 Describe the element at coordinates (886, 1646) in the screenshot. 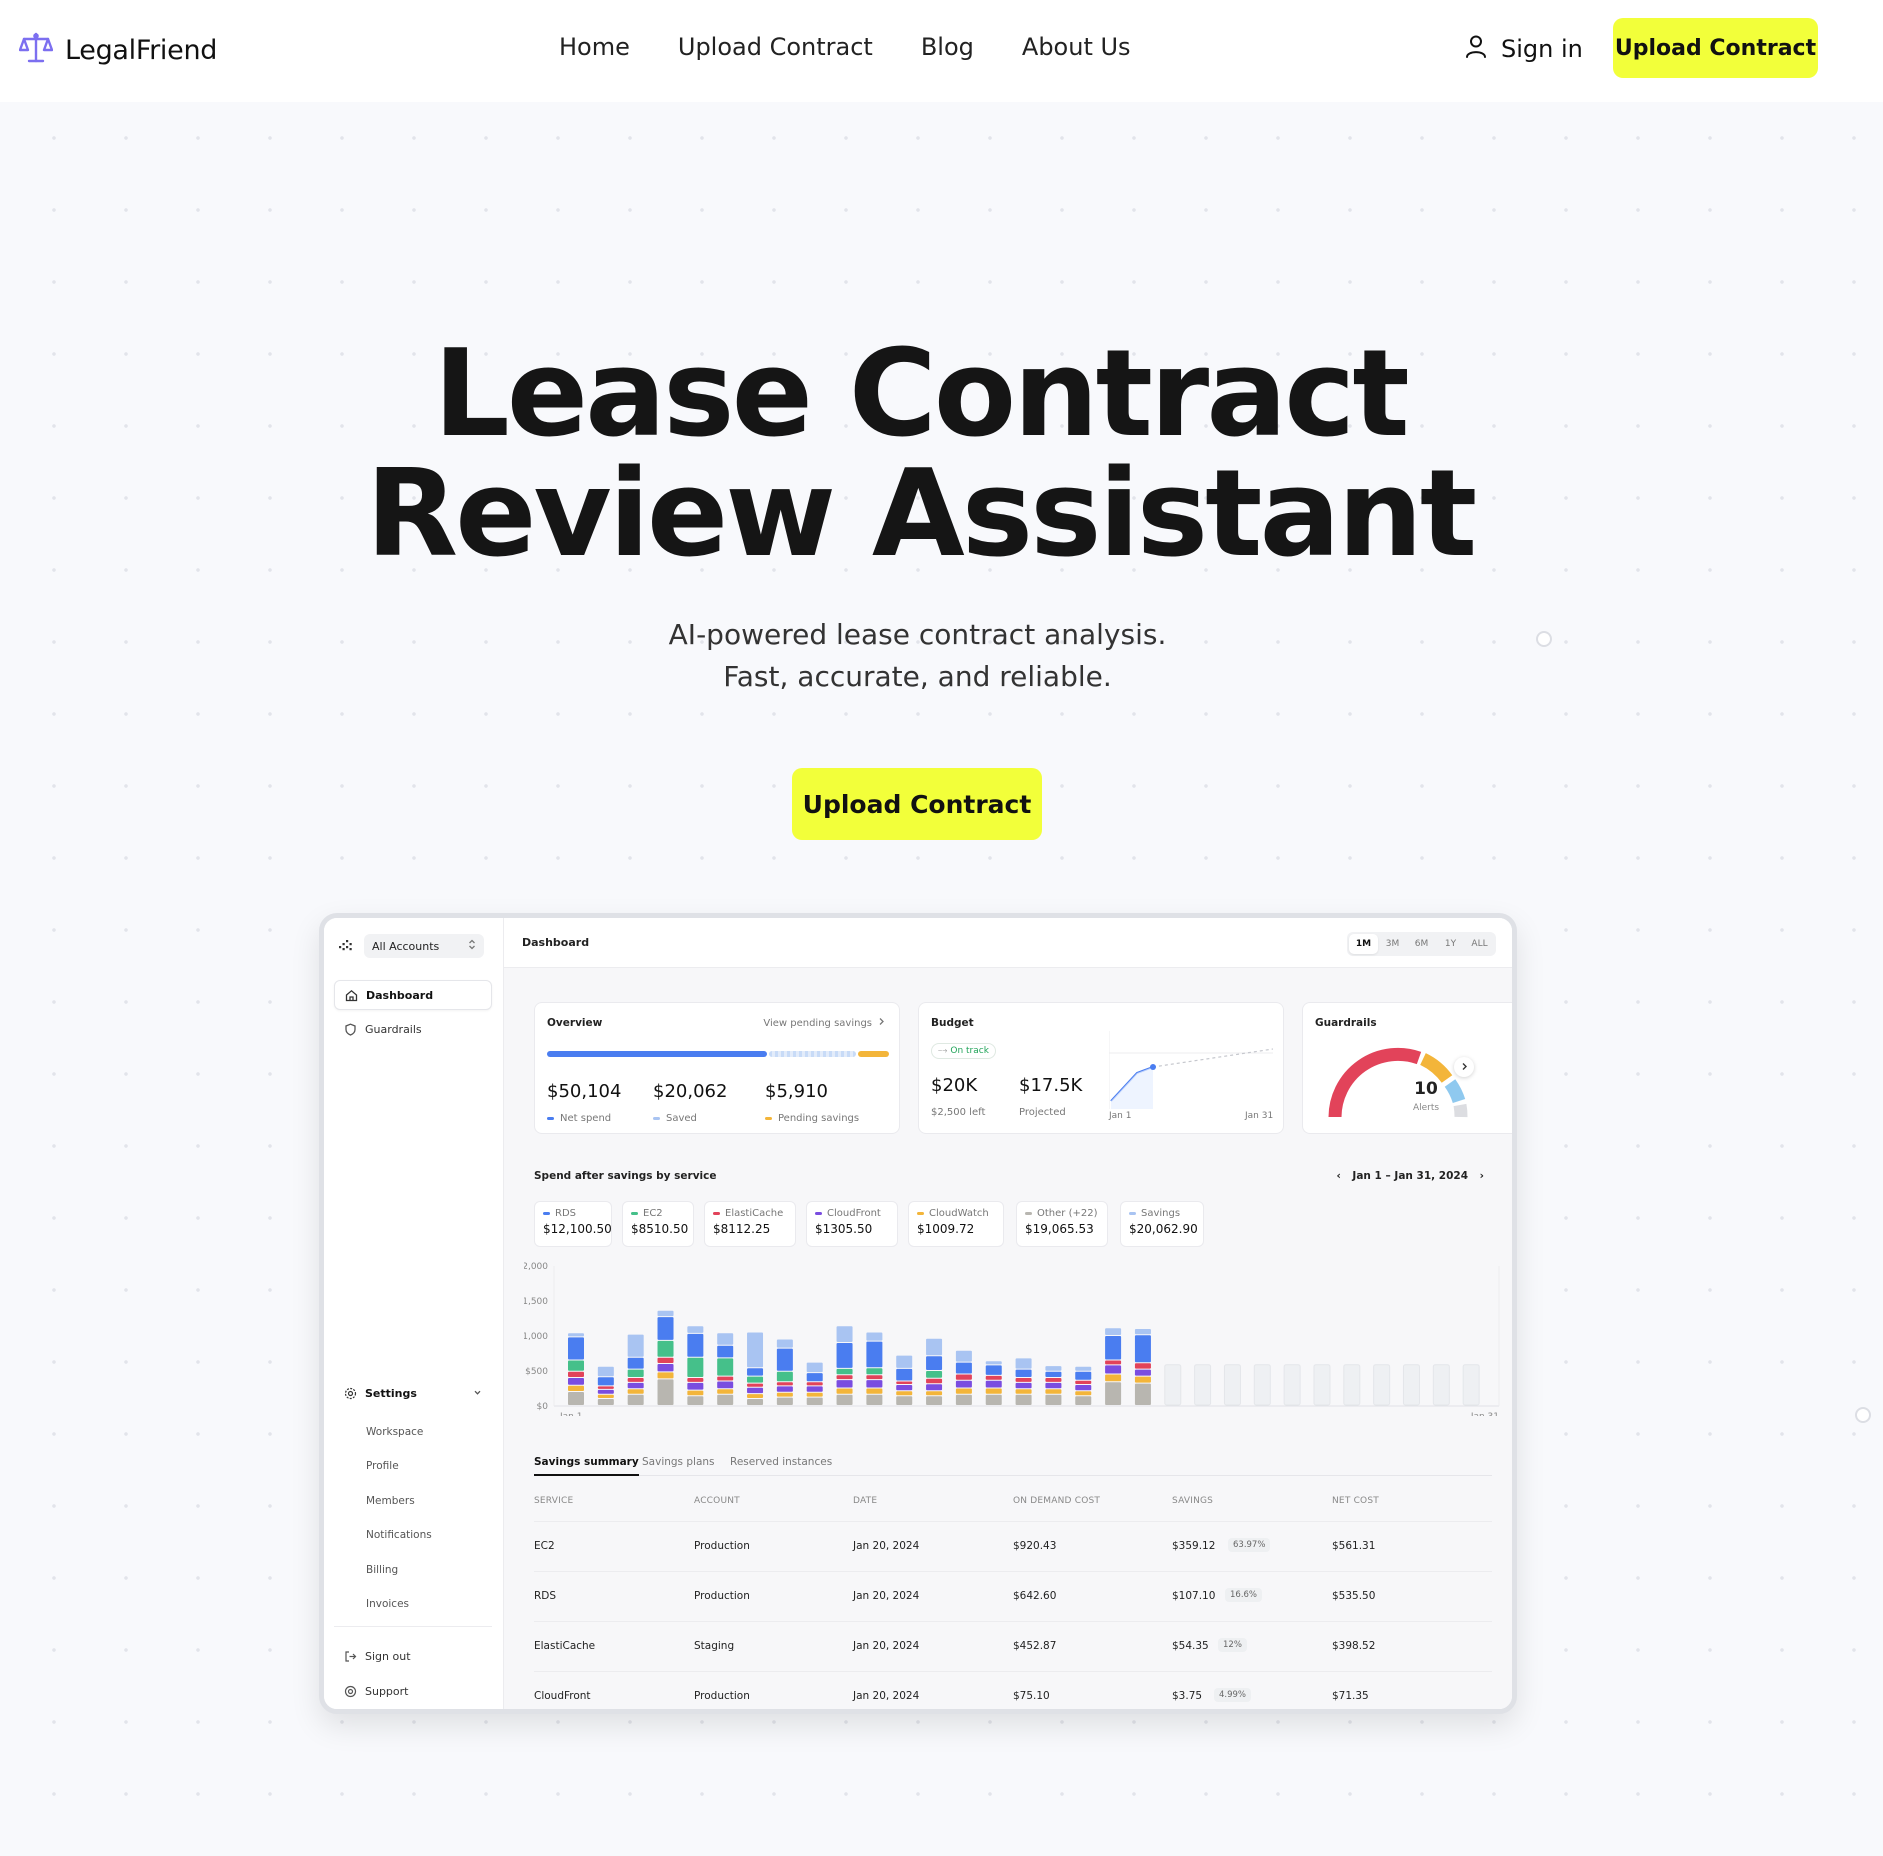

I see `cell-date: Jan 20, 2024` at that location.